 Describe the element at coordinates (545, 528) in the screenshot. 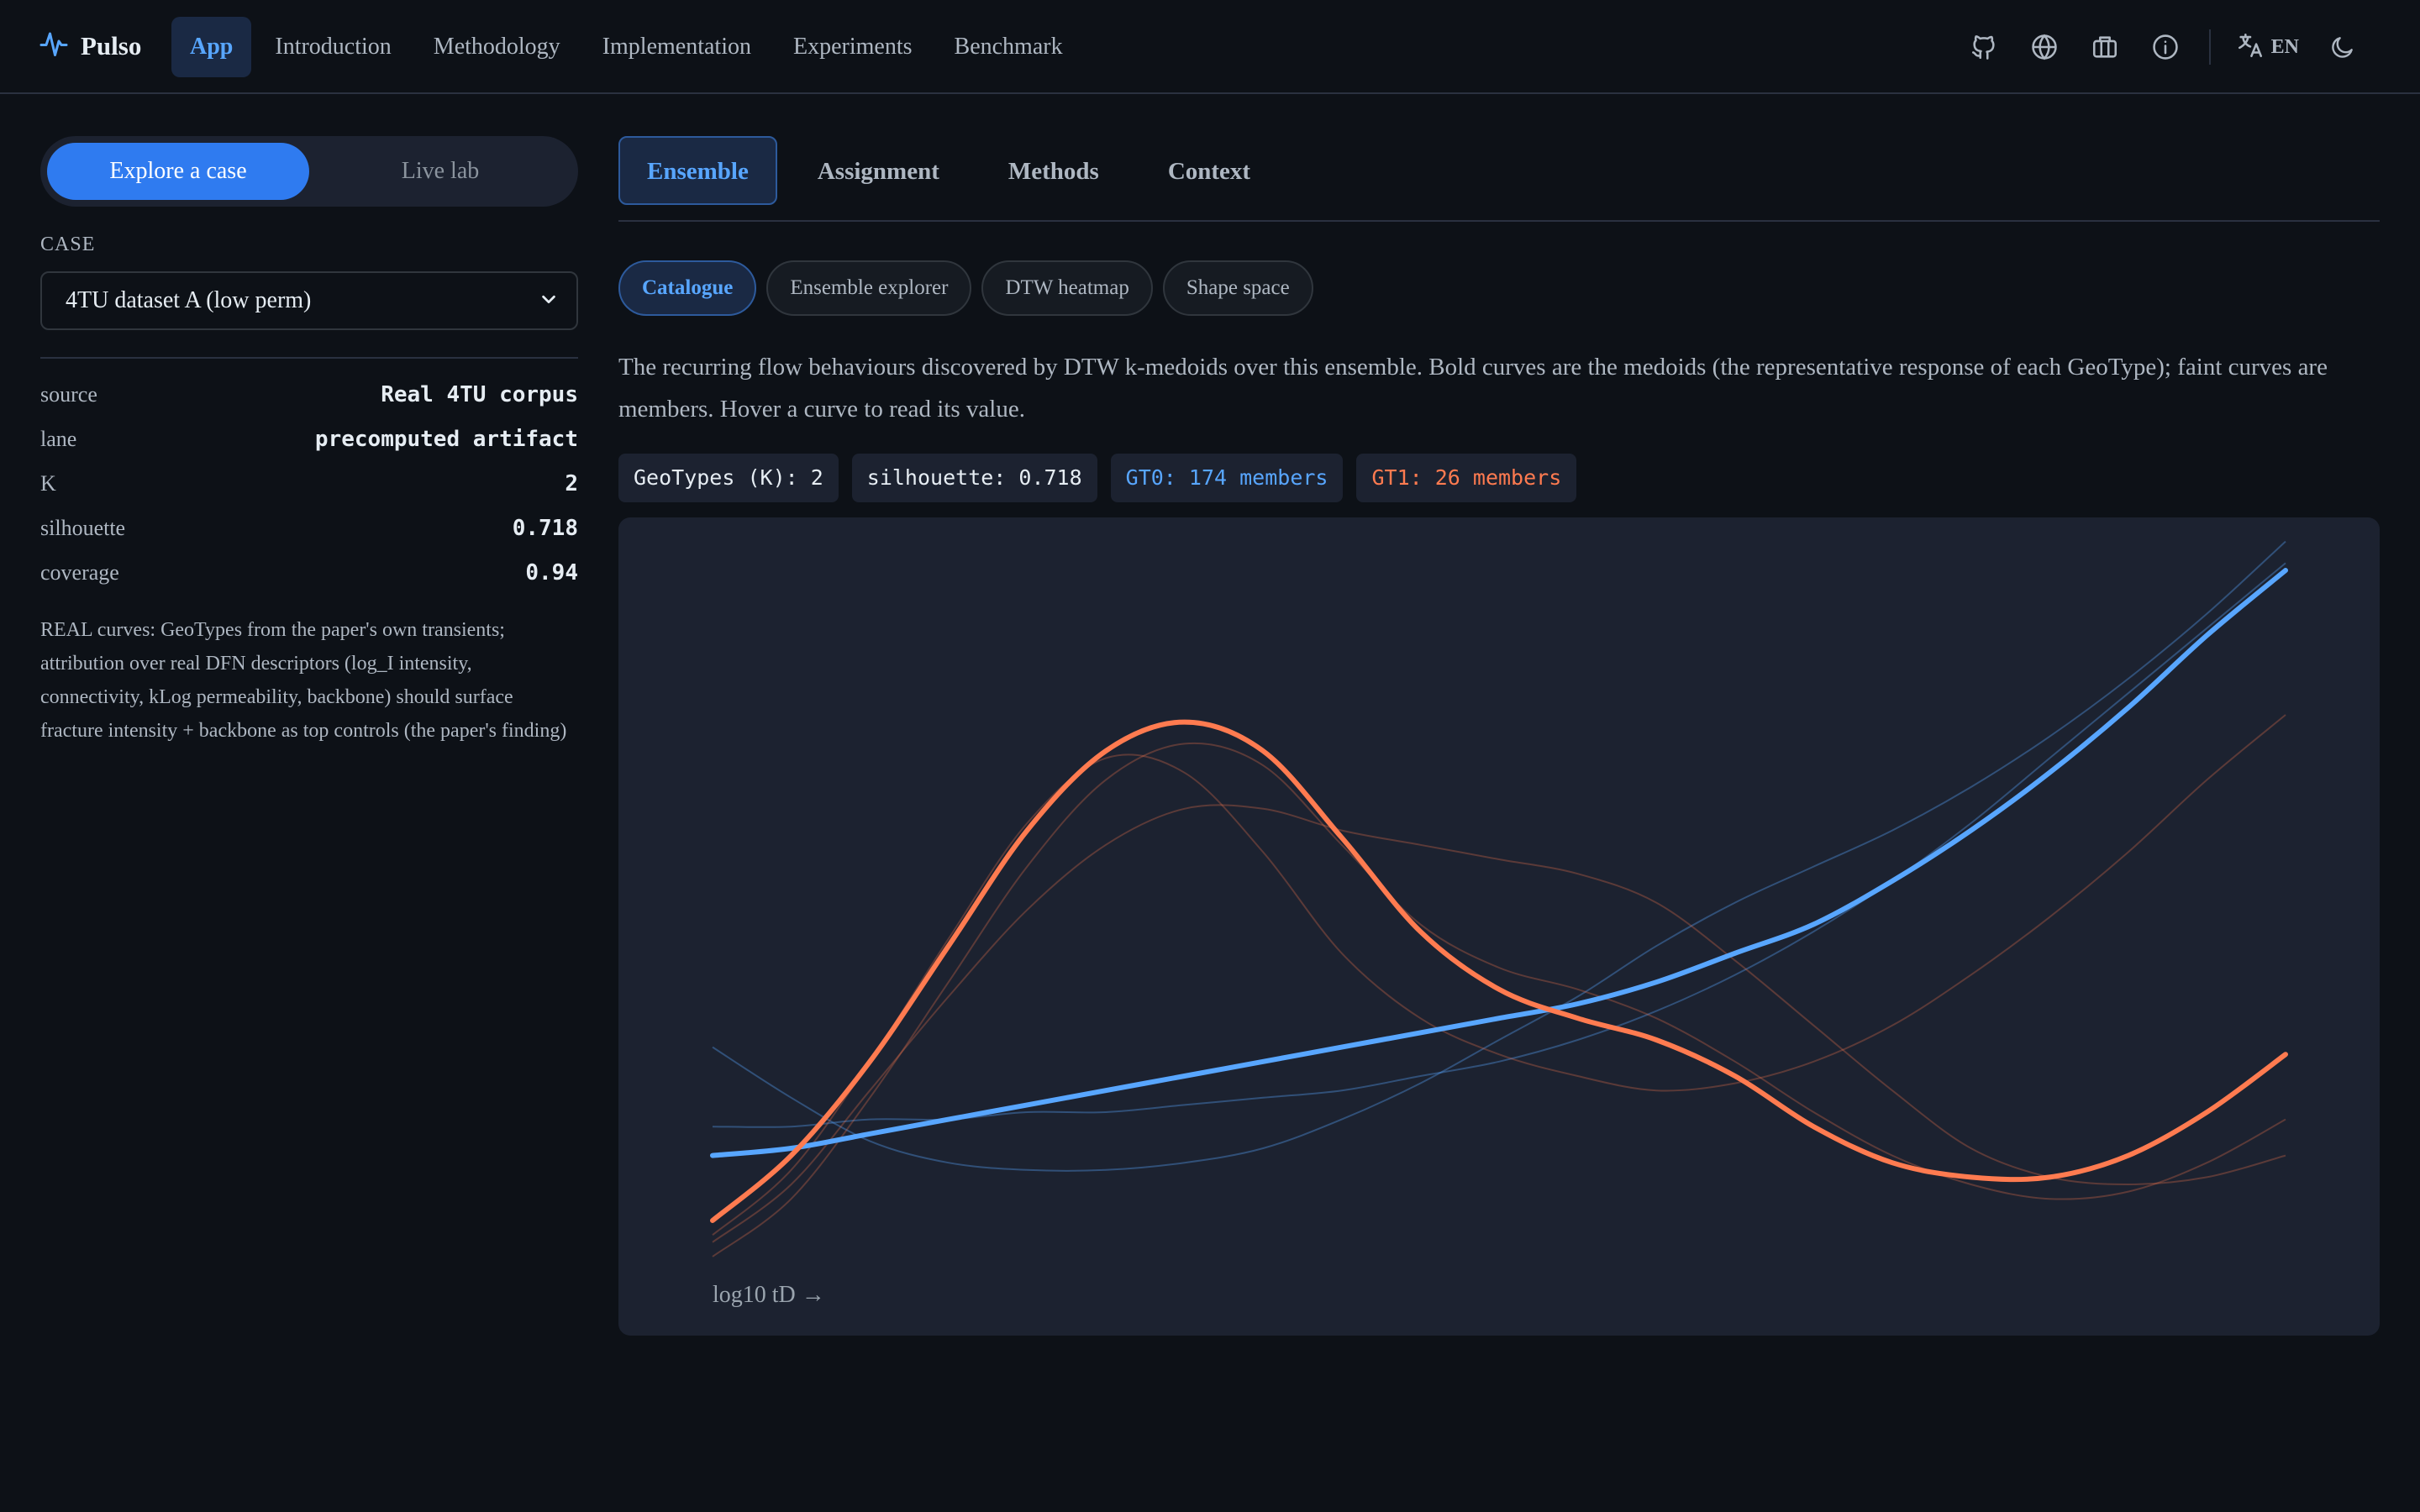

I see `stat-value: 0.718` at that location.